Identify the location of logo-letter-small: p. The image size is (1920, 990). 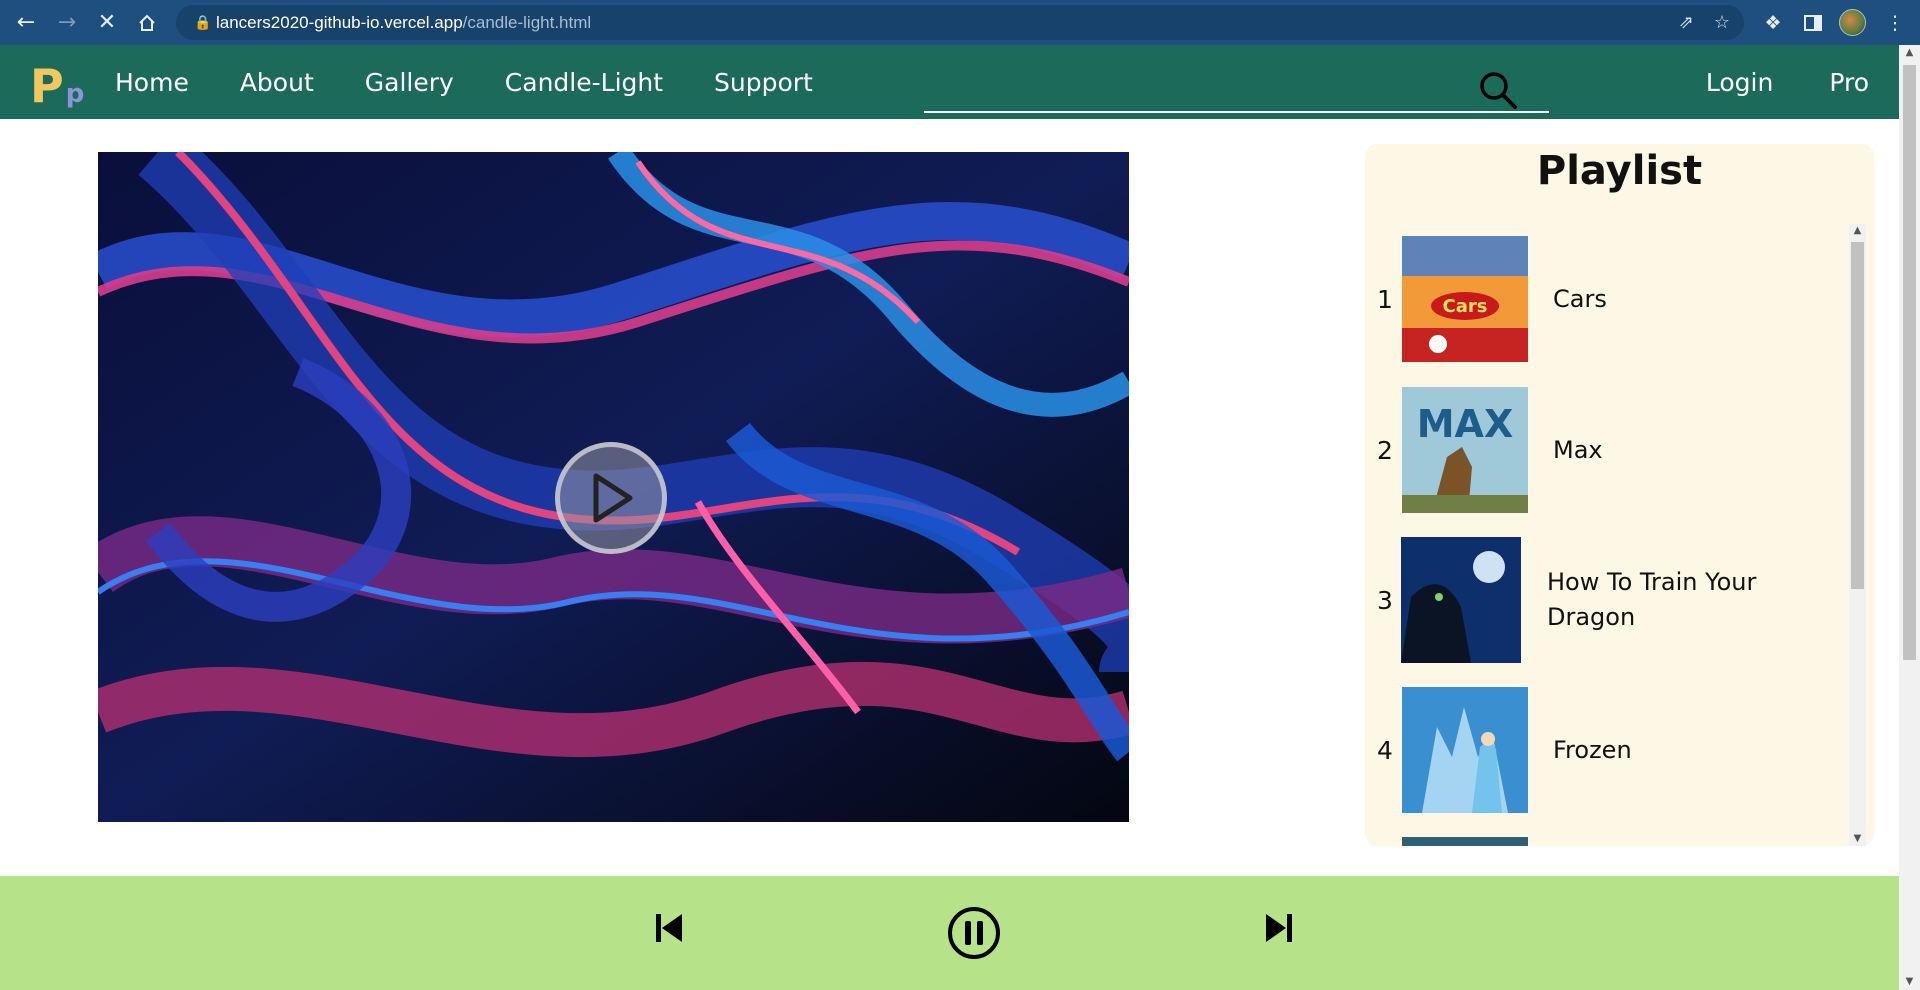
(75, 94).